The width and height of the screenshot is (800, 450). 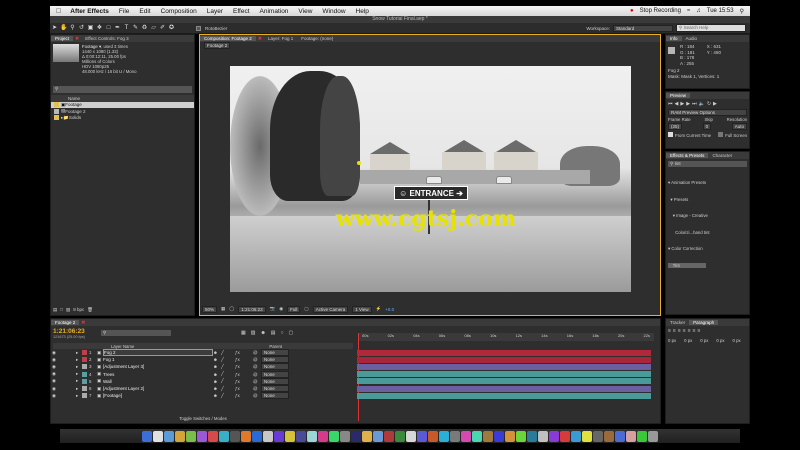 What do you see at coordinates (333, 11) in the screenshot?
I see `menu-window: Window` at bounding box center [333, 11].